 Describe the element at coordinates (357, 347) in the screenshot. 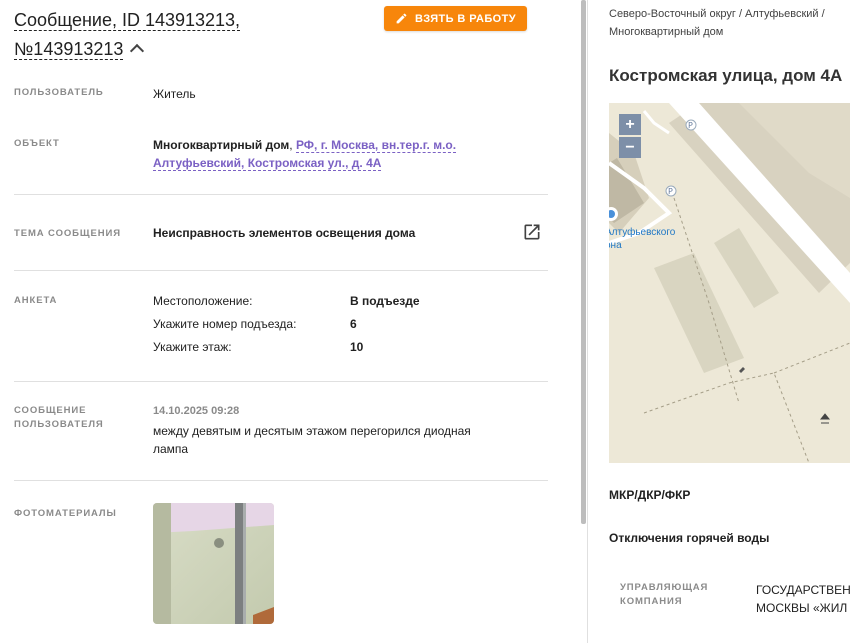

I see `survey-answer: 10` at that location.